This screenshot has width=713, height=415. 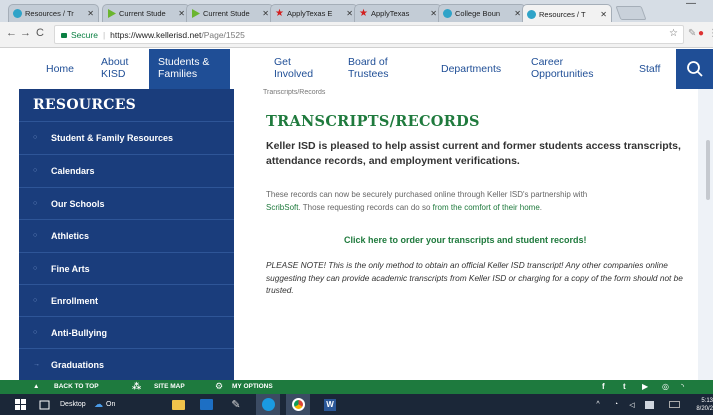 I want to click on tab-current-students-1: Current Stude ✕, so click(x=146, y=13).